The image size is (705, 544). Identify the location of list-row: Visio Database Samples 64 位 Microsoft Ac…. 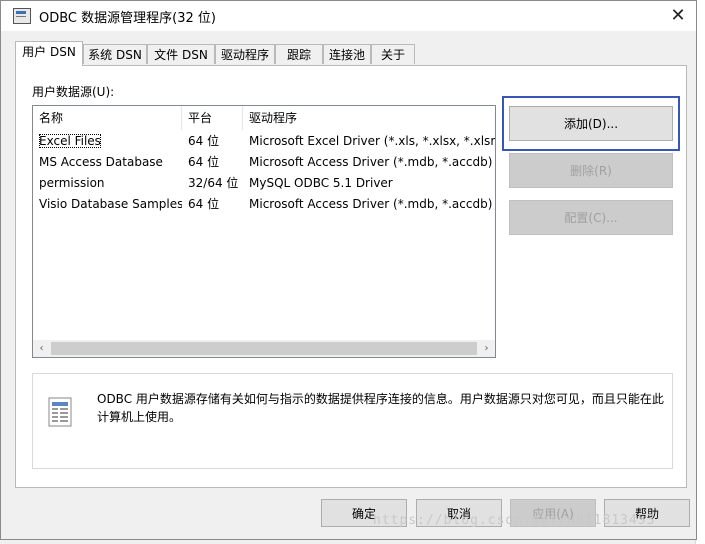
(264, 204).